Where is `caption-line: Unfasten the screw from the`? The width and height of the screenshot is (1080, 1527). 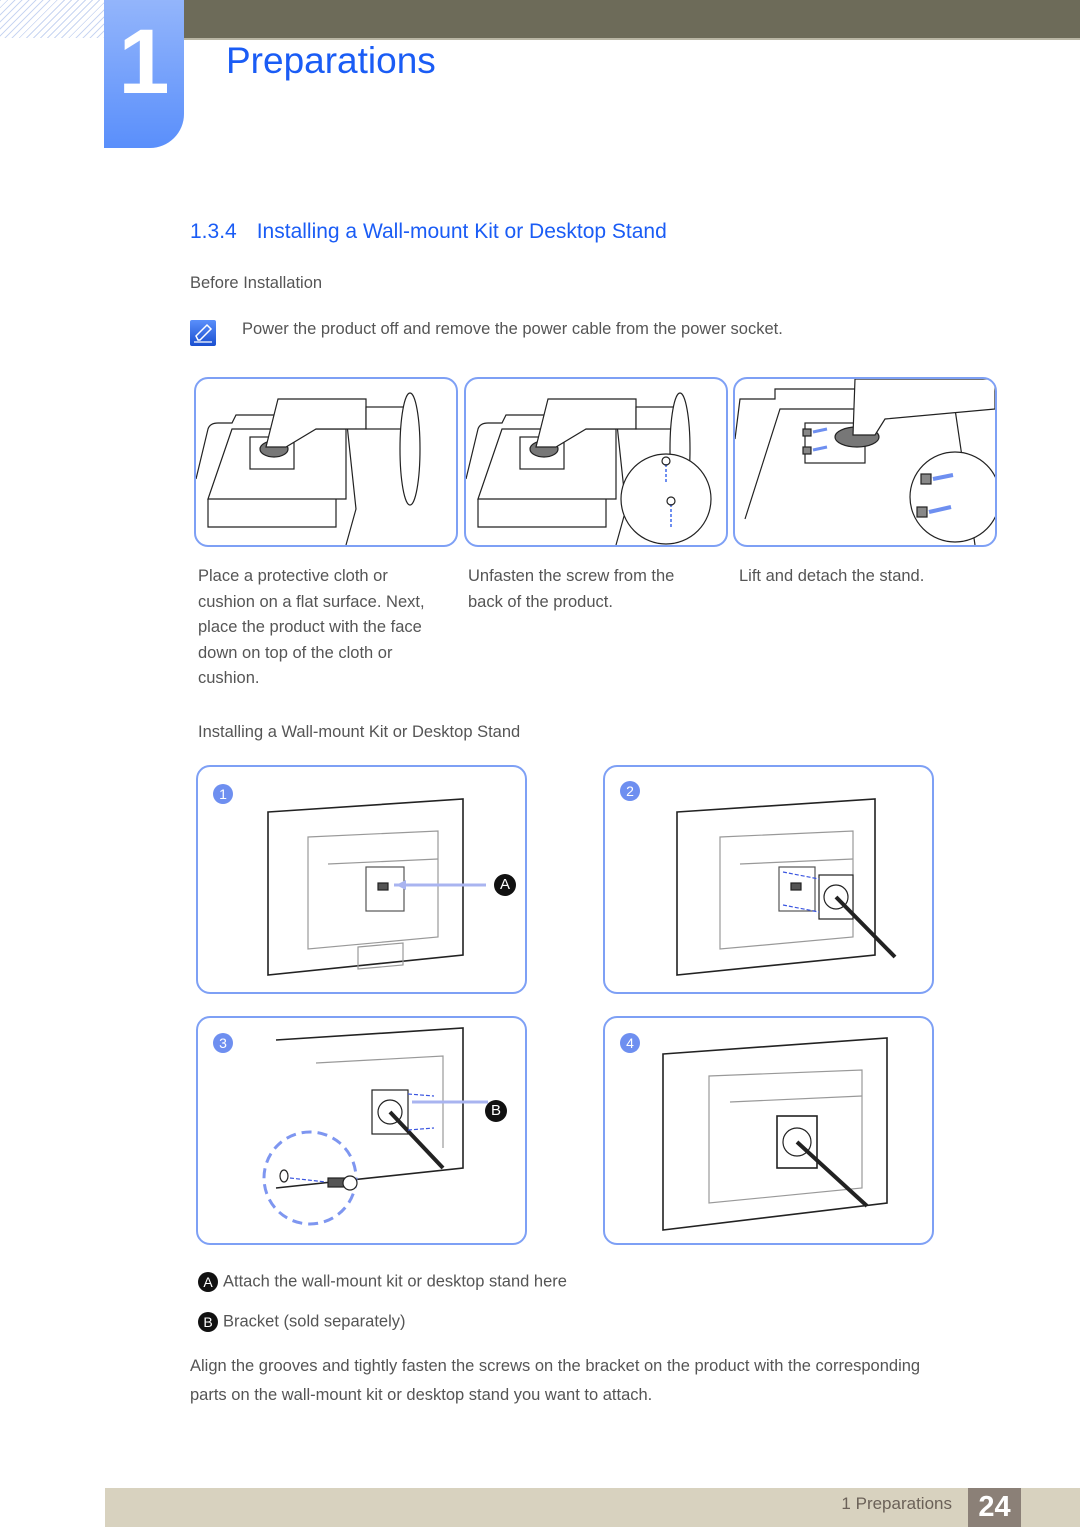 caption-line: Unfasten the screw from the is located at coordinates (571, 576).